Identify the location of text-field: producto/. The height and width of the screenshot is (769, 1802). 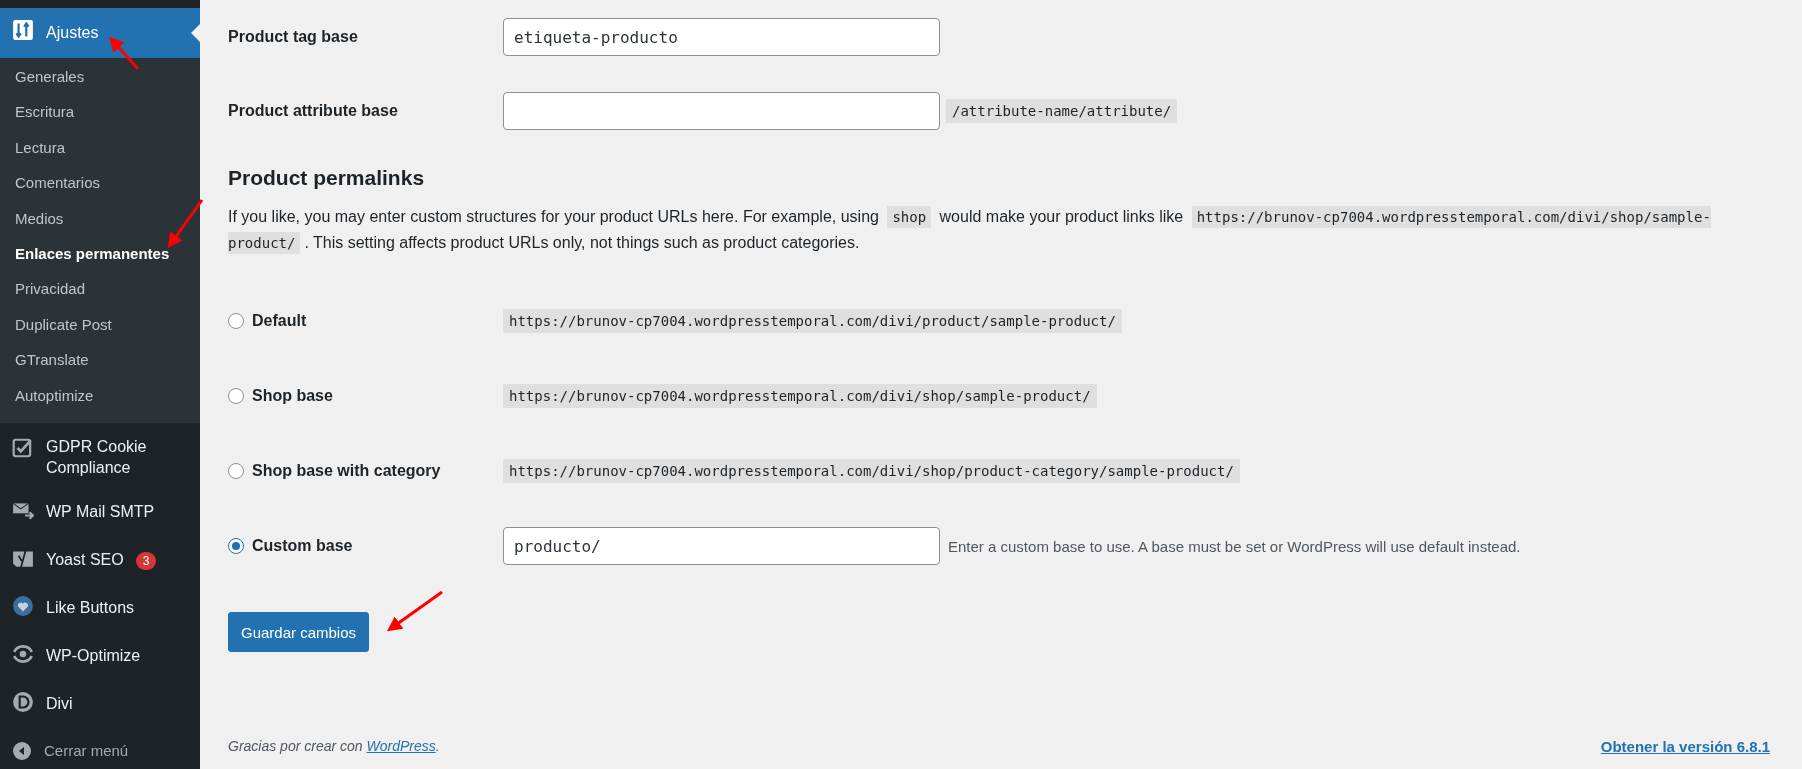
(721, 546).